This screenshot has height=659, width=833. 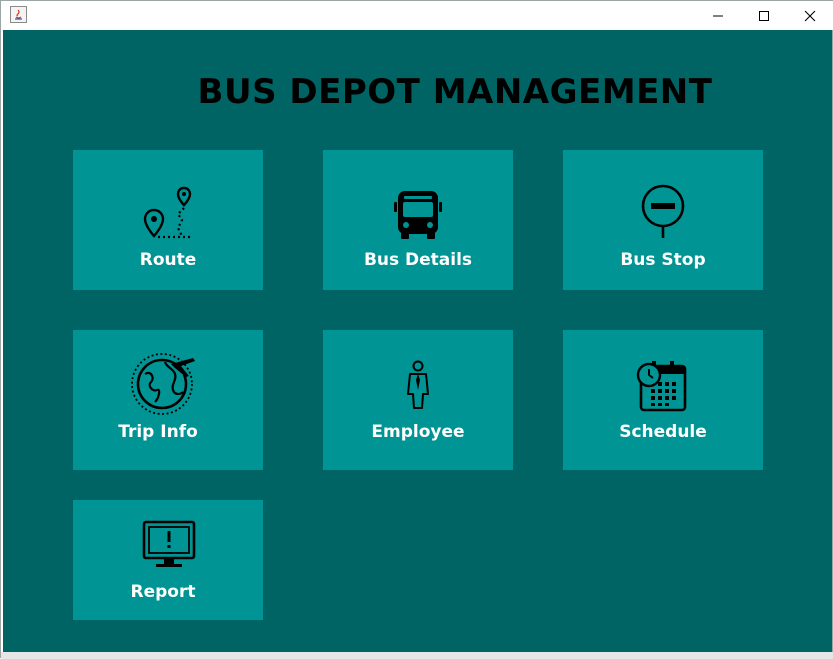 What do you see at coordinates (158, 432) in the screenshot?
I see `tile-label: Trip Info` at bounding box center [158, 432].